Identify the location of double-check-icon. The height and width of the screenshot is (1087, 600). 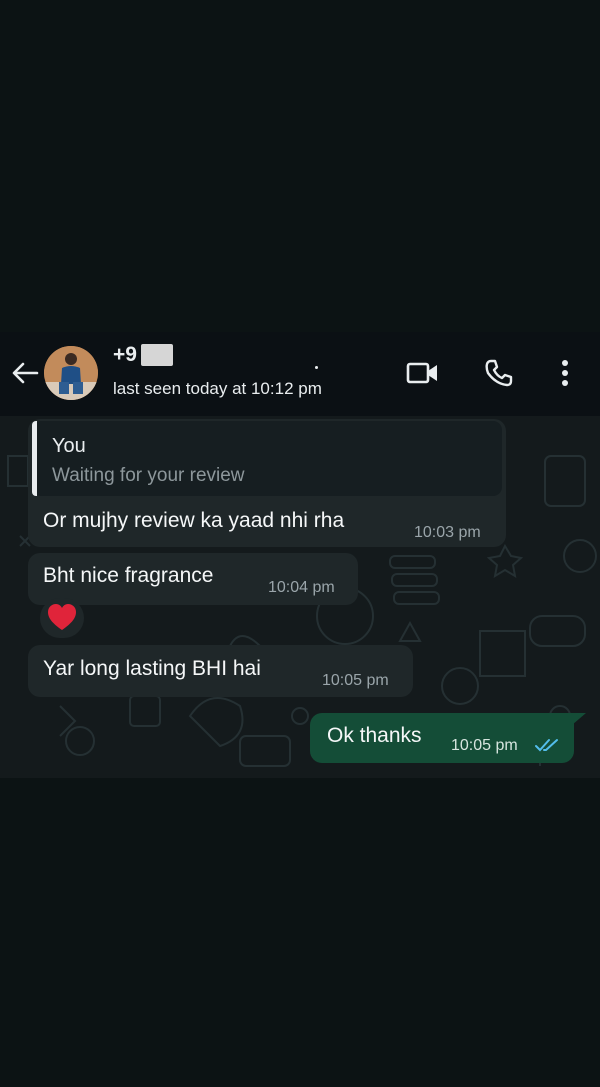
(546, 745).